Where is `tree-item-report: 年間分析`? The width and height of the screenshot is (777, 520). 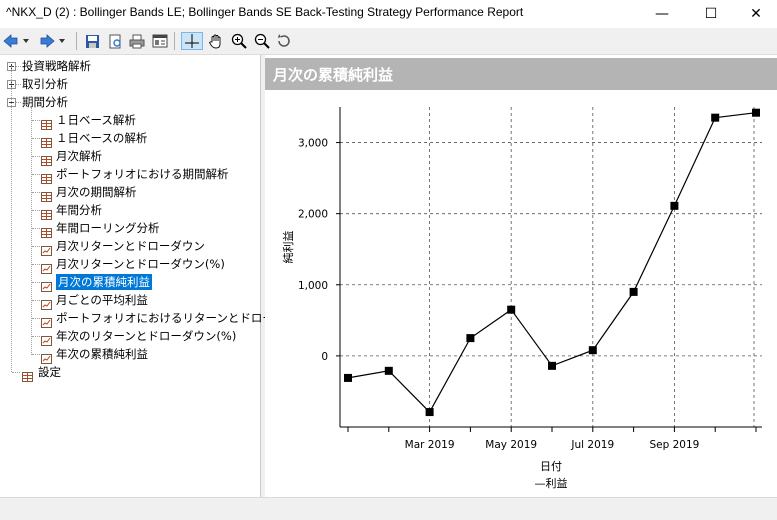 tree-item-report: 年間分析 is located at coordinates (79, 210).